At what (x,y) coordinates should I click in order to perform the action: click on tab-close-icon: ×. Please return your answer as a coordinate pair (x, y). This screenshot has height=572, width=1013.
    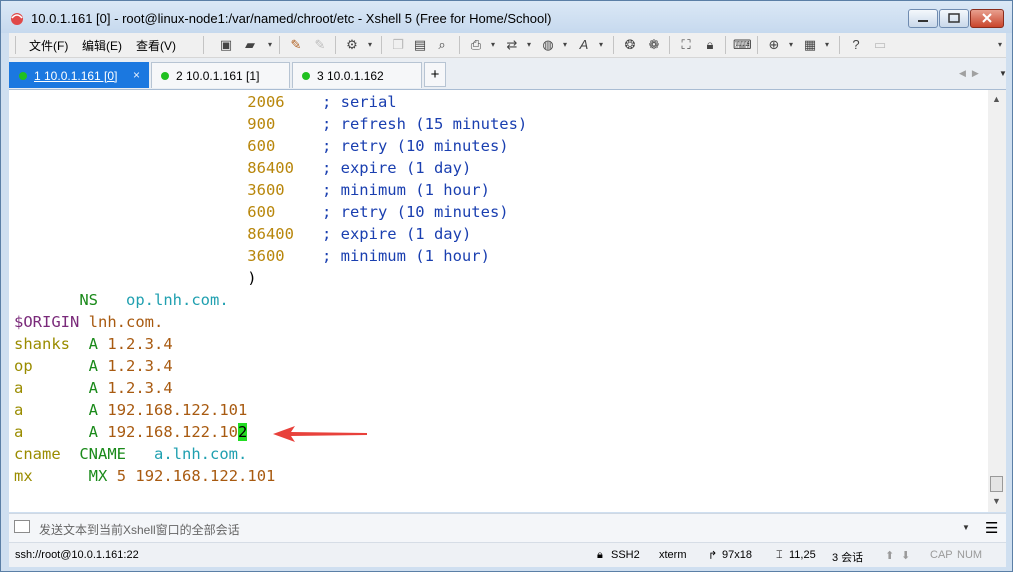
    Looking at the image, I should click on (136, 75).